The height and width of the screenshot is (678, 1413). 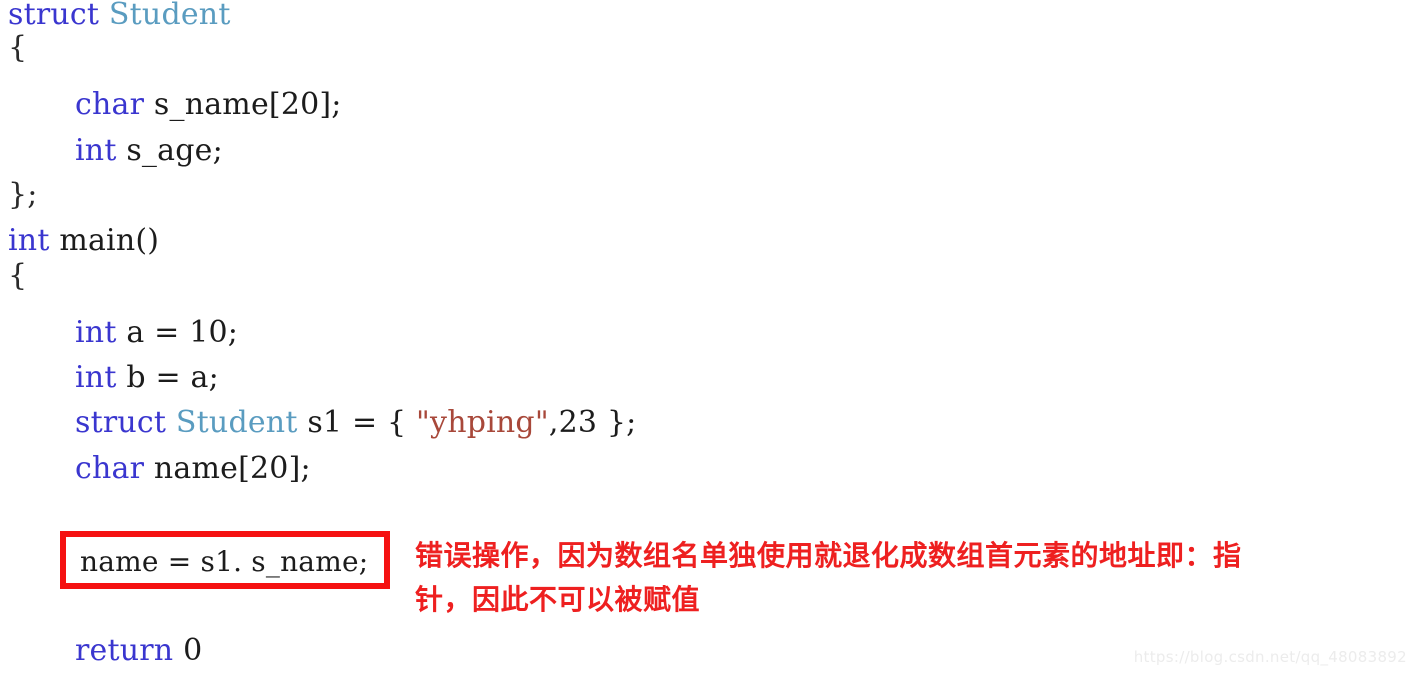 What do you see at coordinates (914, 578) in the screenshot?
I see `error-annotation-text: 错误操作，因为数组名单独使用就退化成数组首元素的地址即：指 针，因此不可以被赋值` at bounding box center [914, 578].